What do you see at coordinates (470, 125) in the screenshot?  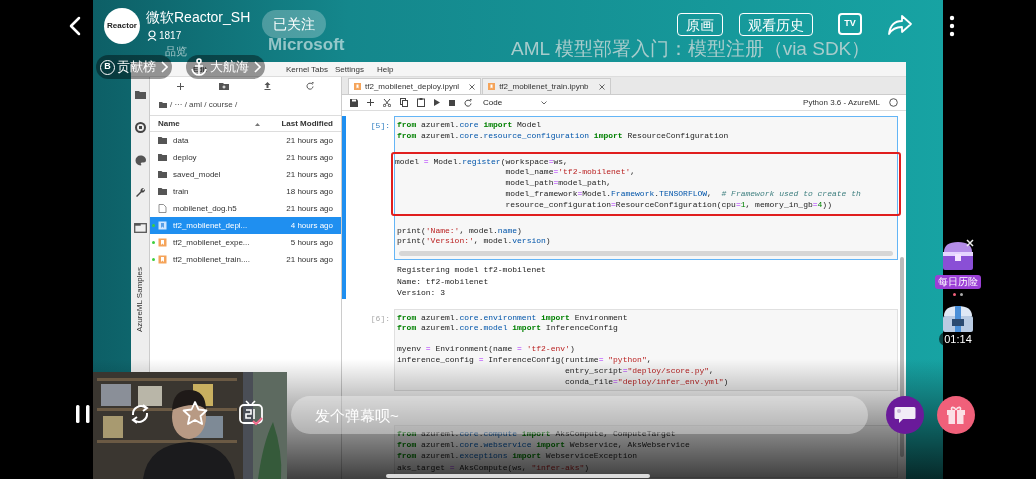 I see `code-line: from azureml.core import Model` at bounding box center [470, 125].